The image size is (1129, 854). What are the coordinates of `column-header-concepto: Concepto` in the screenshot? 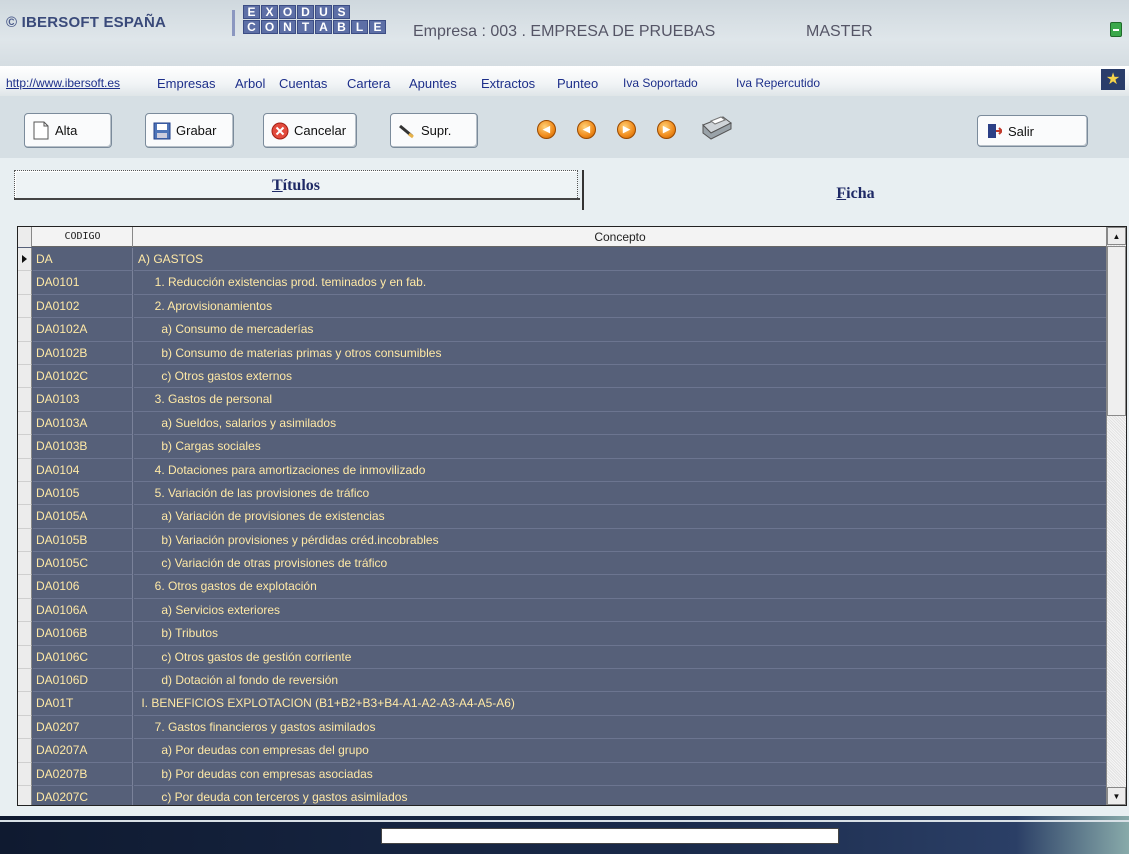 It's located at (620, 237).